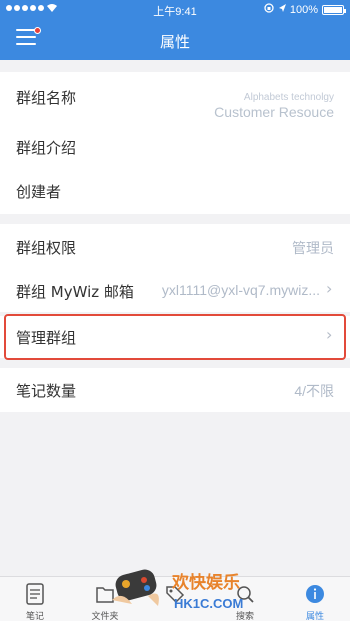  What do you see at coordinates (314, 391) in the screenshot?
I see `notes-value: 4/不限` at bounding box center [314, 391].